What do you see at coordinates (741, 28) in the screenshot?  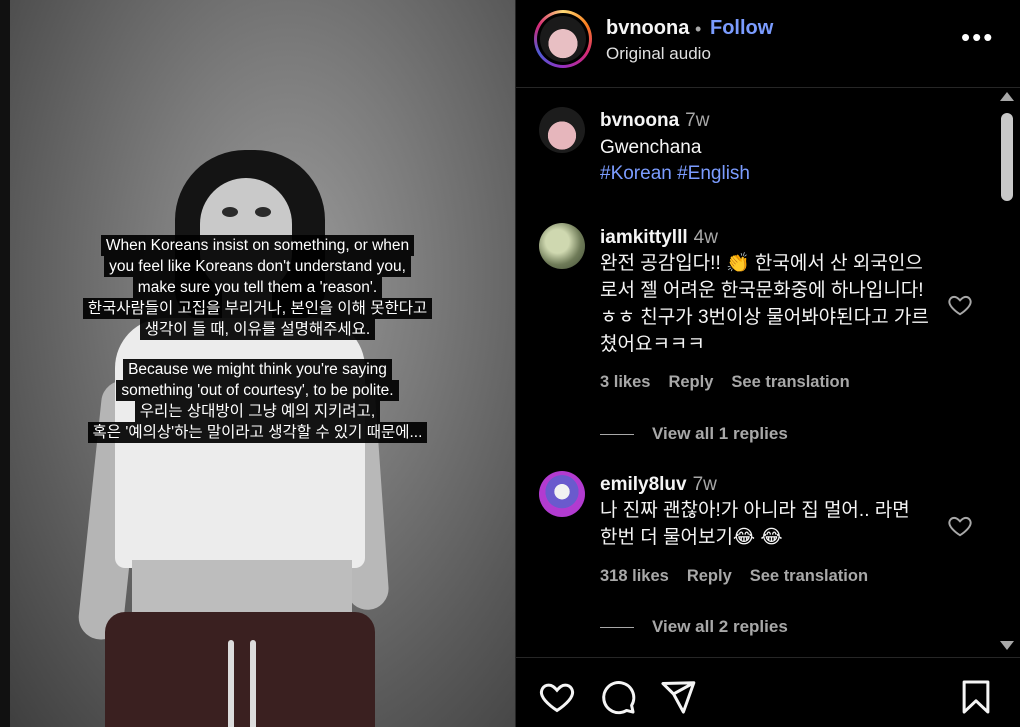 I see `follow-button: Follow` at bounding box center [741, 28].